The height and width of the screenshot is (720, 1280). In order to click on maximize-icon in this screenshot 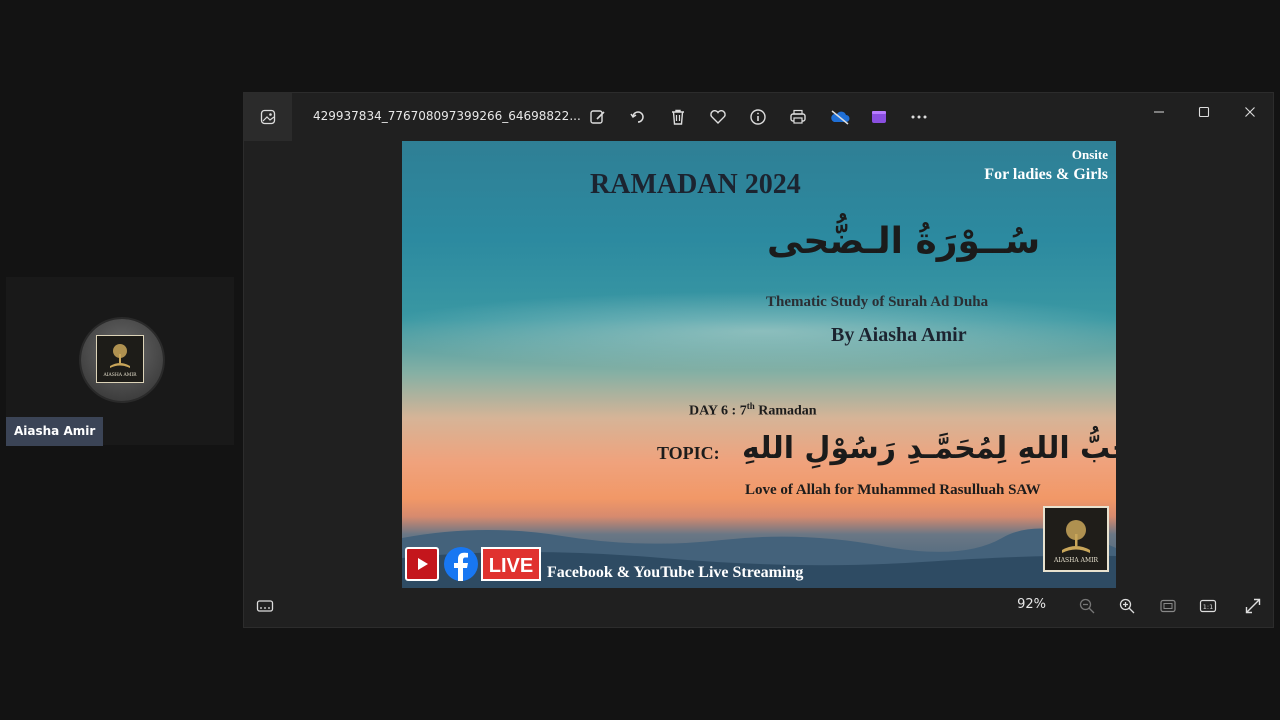, I will do `click(1204, 112)`.